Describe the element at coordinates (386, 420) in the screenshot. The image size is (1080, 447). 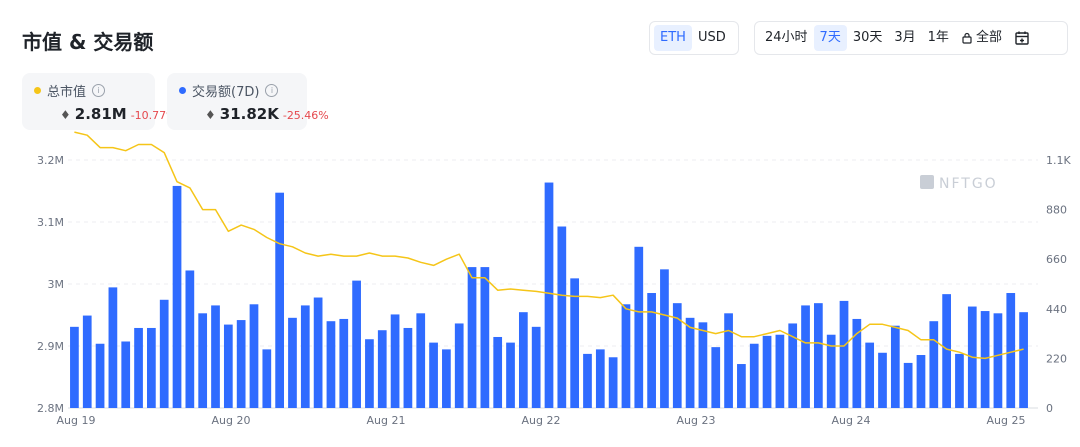
I see `x-axis-tick: Aug 21` at that location.